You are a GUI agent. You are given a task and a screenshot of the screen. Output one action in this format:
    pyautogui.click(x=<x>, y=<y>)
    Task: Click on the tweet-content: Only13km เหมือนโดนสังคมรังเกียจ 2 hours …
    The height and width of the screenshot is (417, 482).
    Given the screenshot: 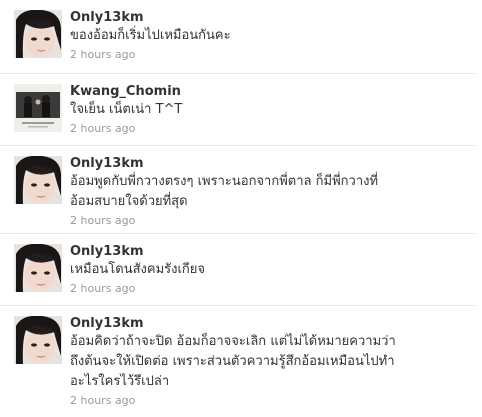 What is the action you would take?
    pyautogui.click(x=270, y=270)
    